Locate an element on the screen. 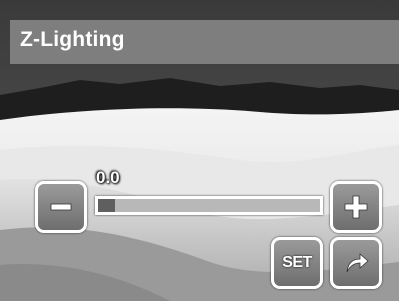  return-button is located at coordinates (356, 263).